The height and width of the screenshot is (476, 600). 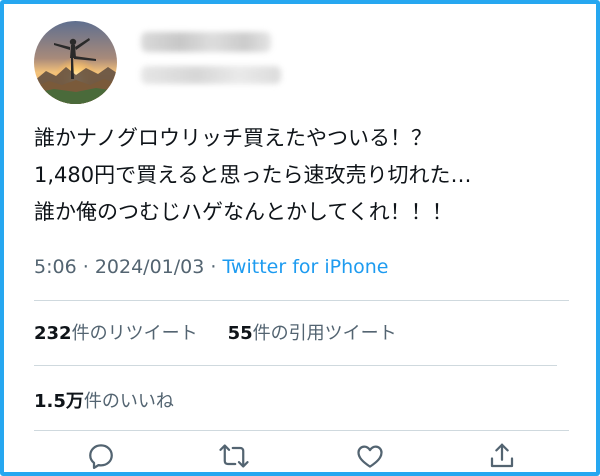 What do you see at coordinates (324, 333) in the screenshot?
I see `quotes-label: 件の引用ツイート` at bounding box center [324, 333].